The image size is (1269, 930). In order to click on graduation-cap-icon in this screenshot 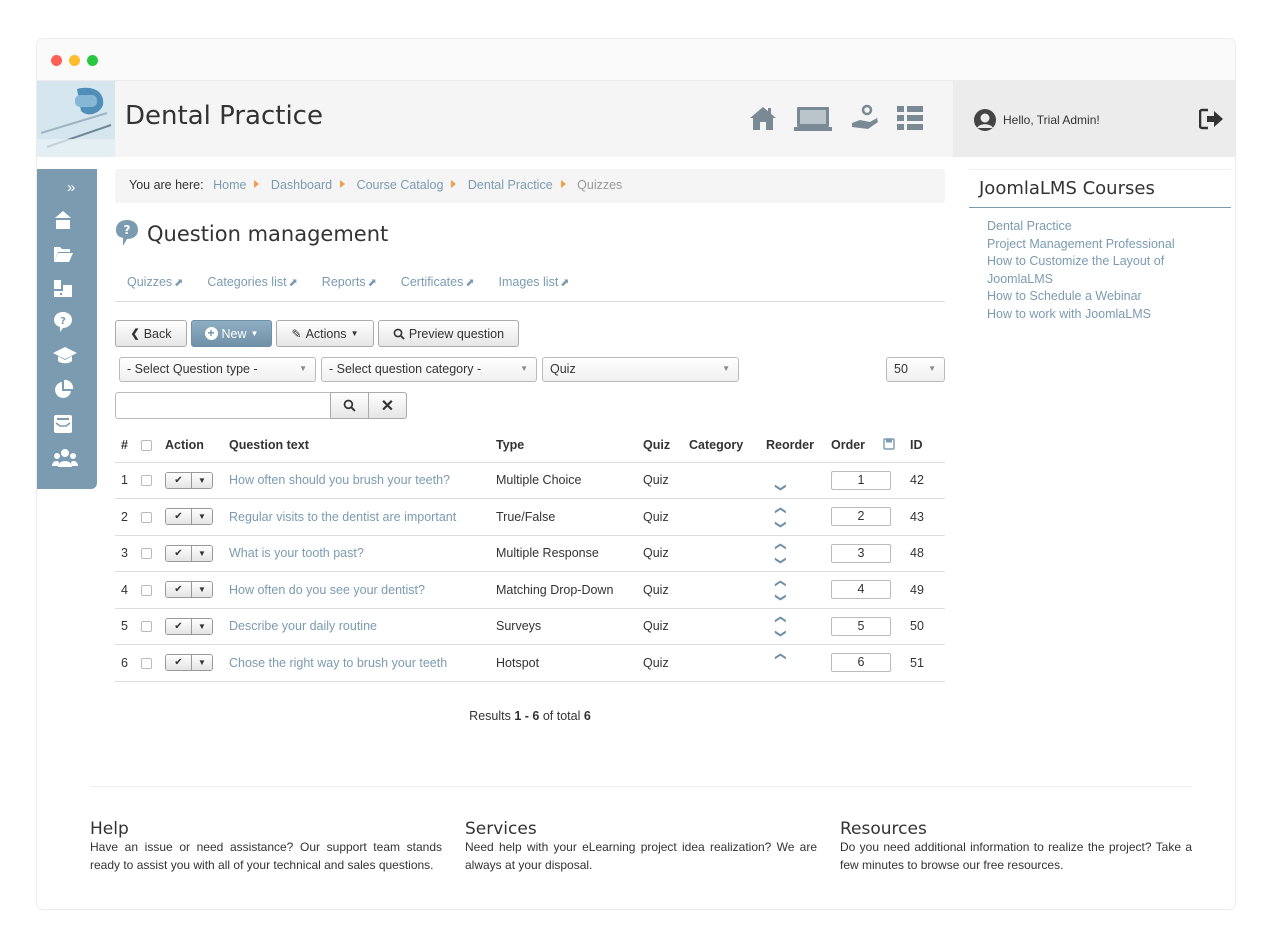, I will do `click(64, 356)`.